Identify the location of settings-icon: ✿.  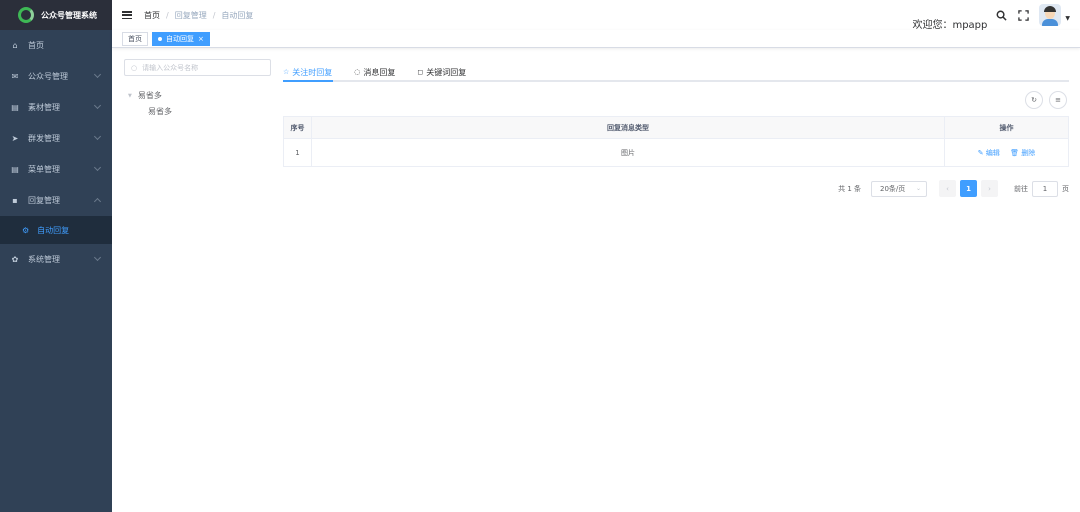
(15, 259).